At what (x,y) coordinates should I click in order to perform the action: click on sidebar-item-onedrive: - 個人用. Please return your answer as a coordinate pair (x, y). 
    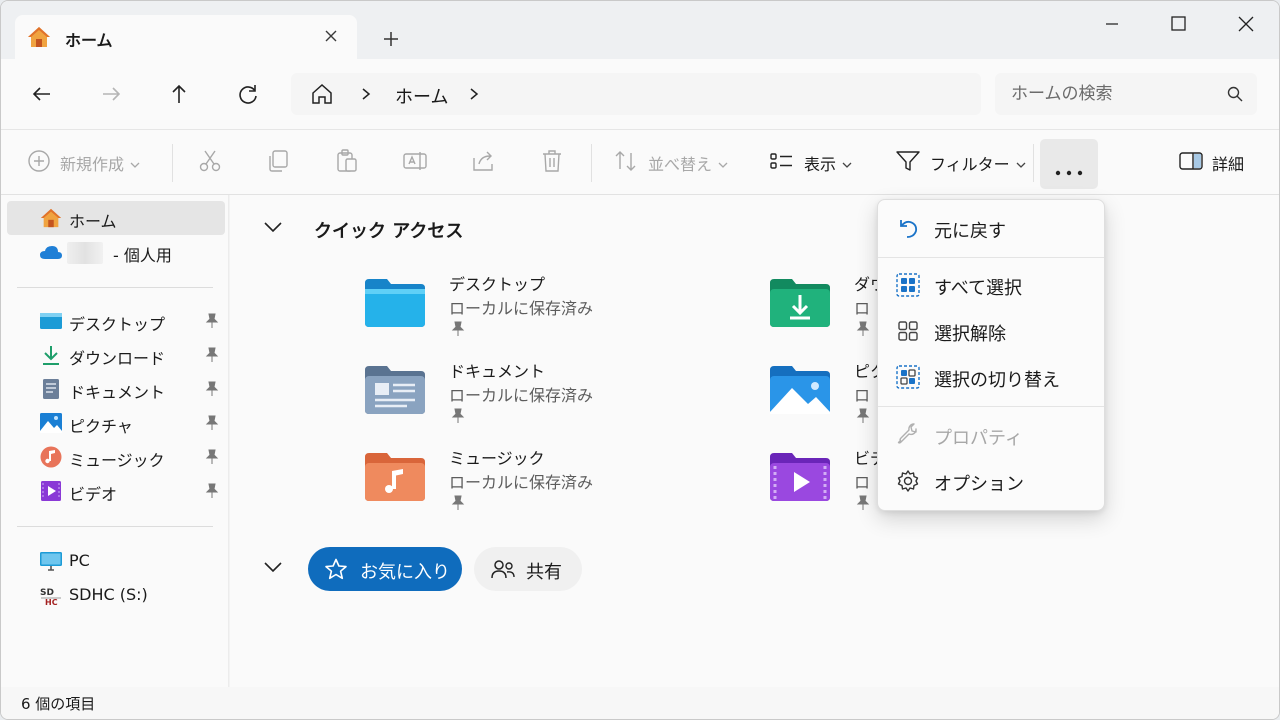
    Looking at the image, I should click on (116, 252).